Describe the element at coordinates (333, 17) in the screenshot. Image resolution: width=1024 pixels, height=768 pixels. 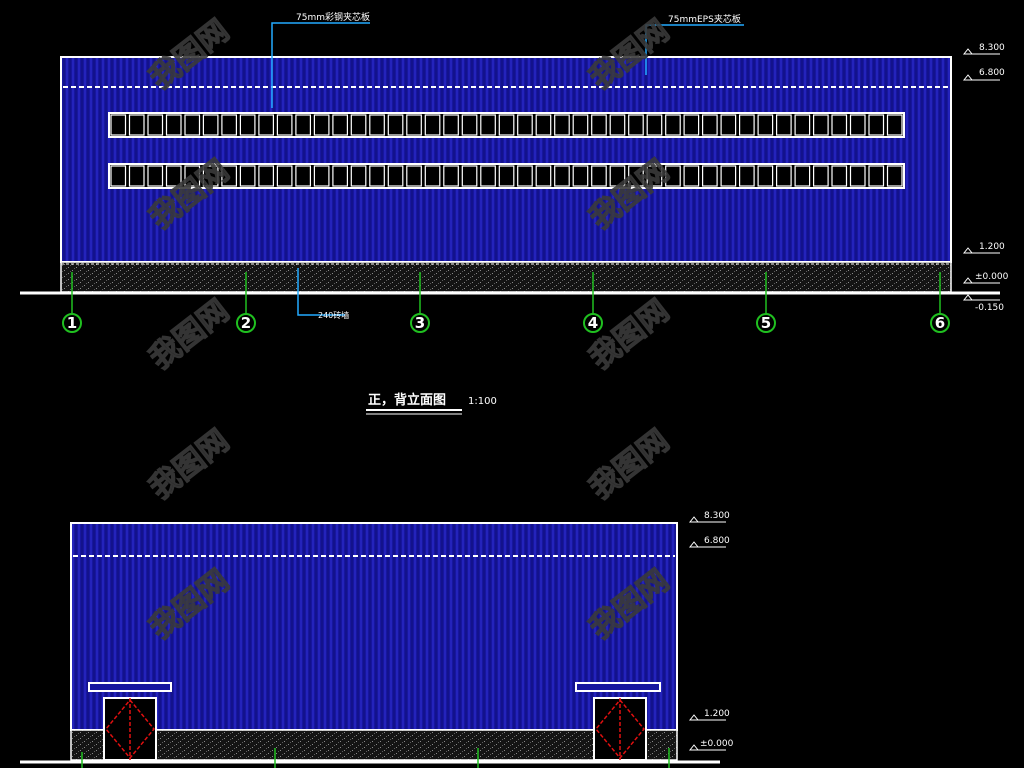
I see `left-callout-text: 75mm彩钢夹芯板` at that location.